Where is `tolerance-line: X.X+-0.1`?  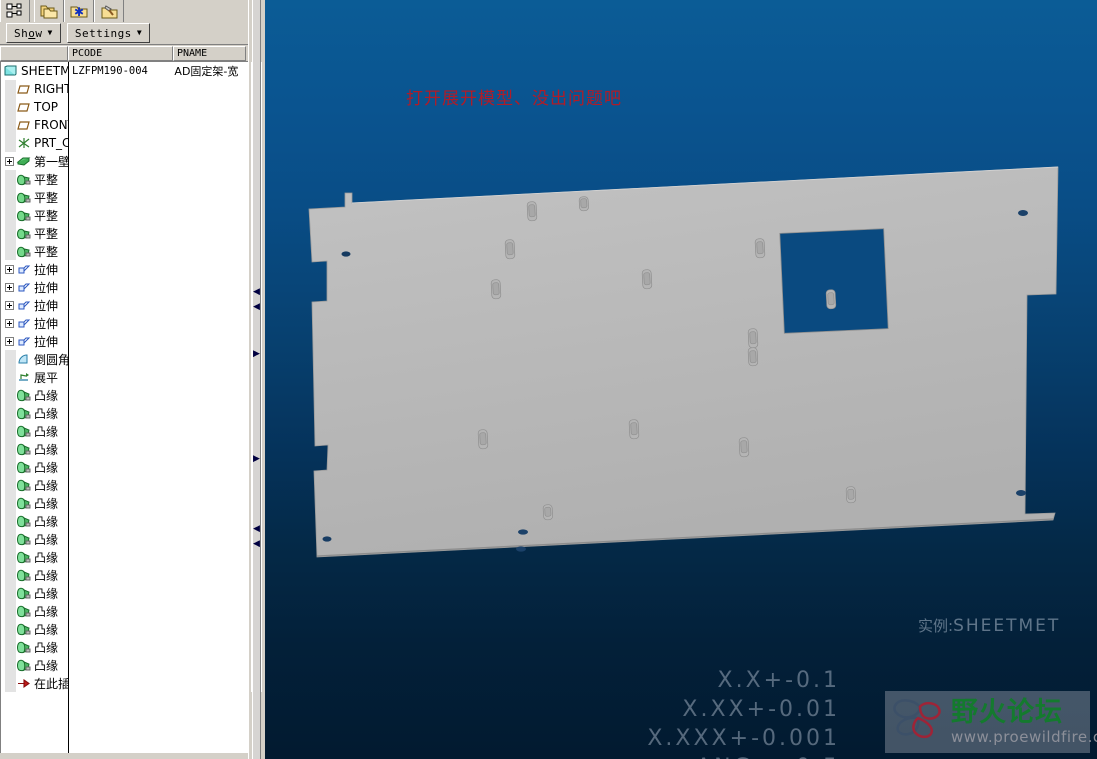 tolerance-line: X.X+-0.1 is located at coordinates (778, 680).